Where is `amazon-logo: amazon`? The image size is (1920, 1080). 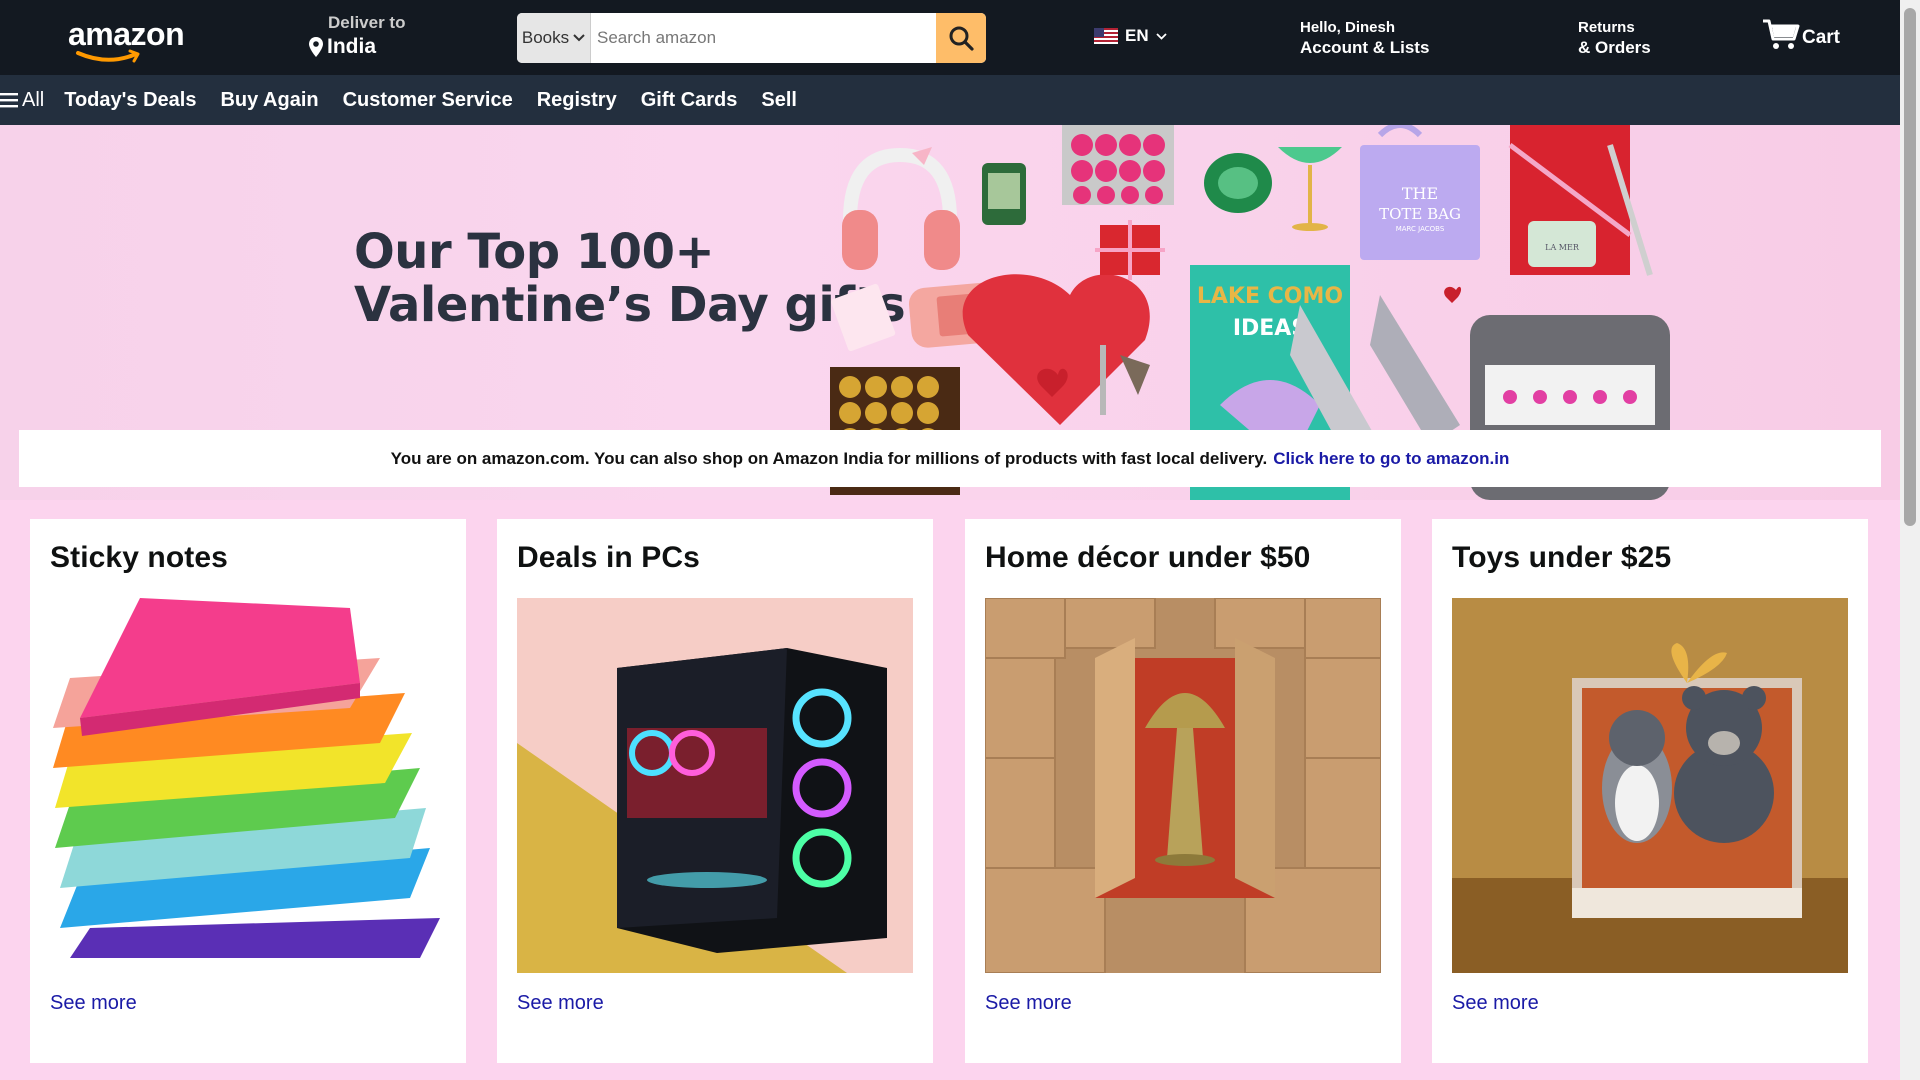
amazon-logo: amazon is located at coordinates (130, 42).